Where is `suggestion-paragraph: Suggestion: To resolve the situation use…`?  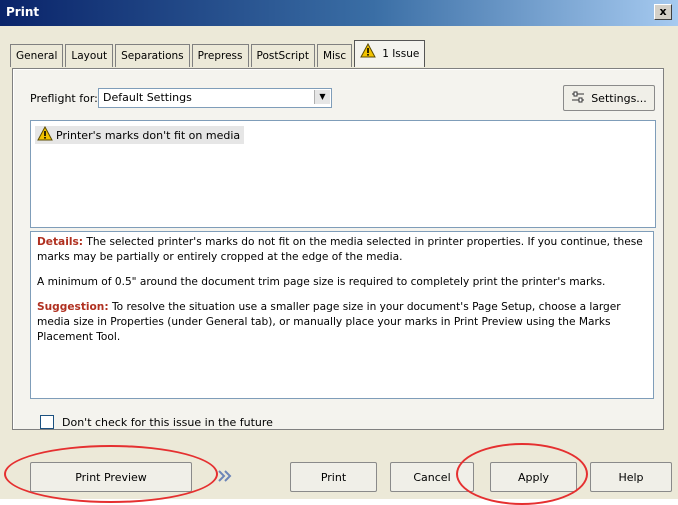
suggestion-paragraph: Suggestion: To resolve the situation use… is located at coordinates (342, 322).